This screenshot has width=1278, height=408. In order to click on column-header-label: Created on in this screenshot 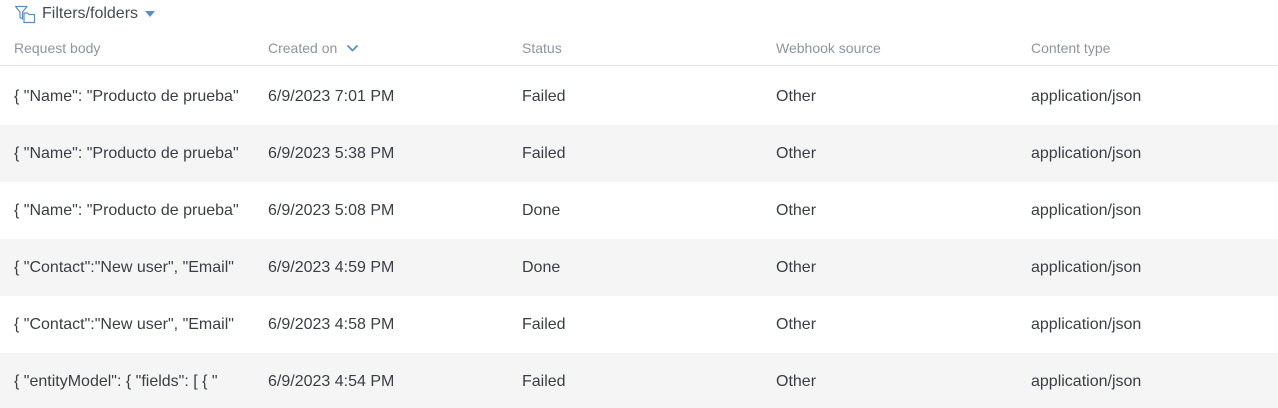, I will do `click(303, 48)`.